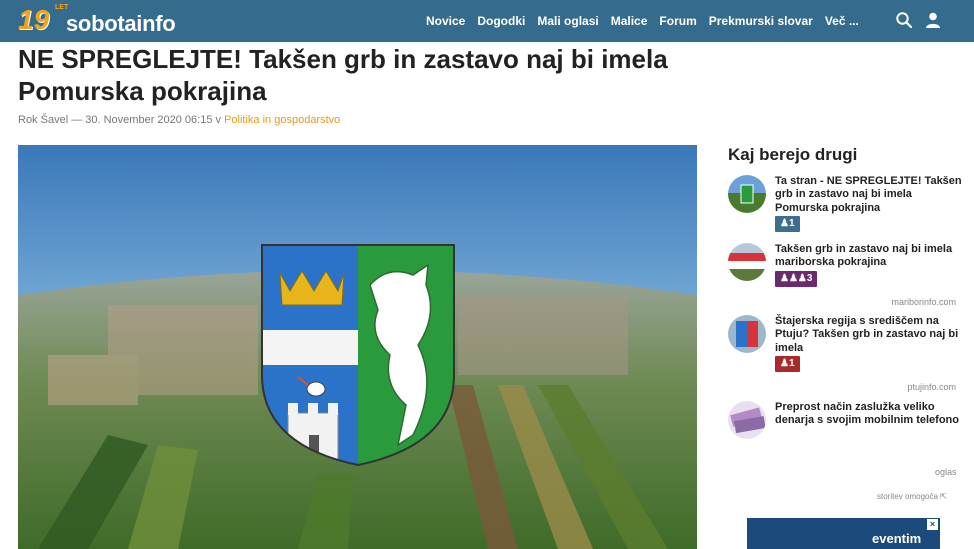 This screenshot has height=549, width=974. I want to click on ad-banner: eventim ×, so click(843, 533).